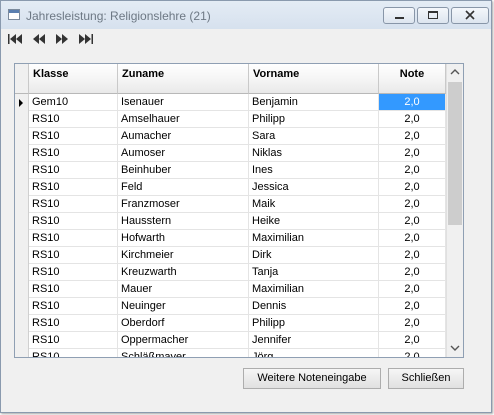  What do you see at coordinates (237, 153) in the screenshot?
I see `table-row: RS10 Aumoser Niklas 2,0` at bounding box center [237, 153].